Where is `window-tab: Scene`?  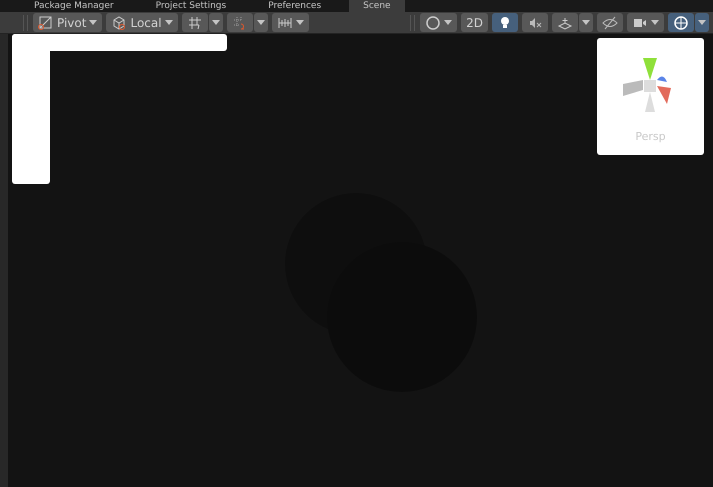 window-tab: Scene is located at coordinates (377, 6).